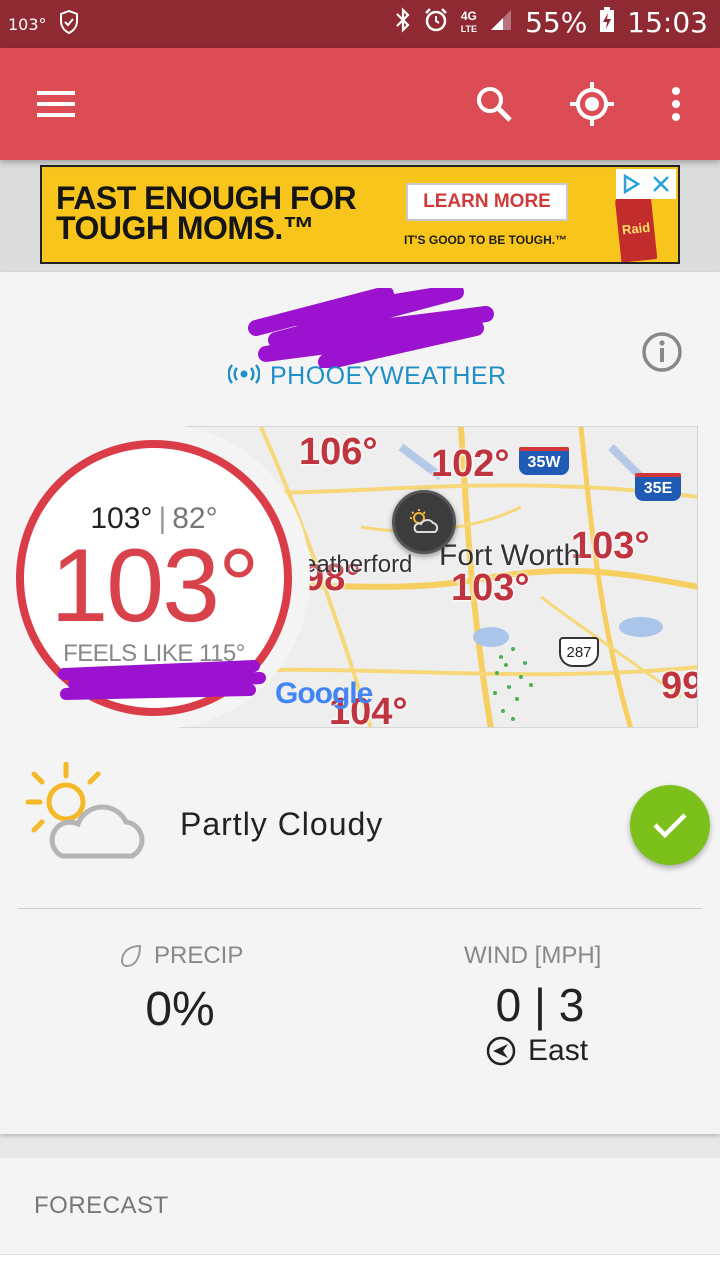 This screenshot has height=1280, width=720. What do you see at coordinates (69, 24) in the screenshot?
I see `shield-check-icon` at bounding box center [69, 24].